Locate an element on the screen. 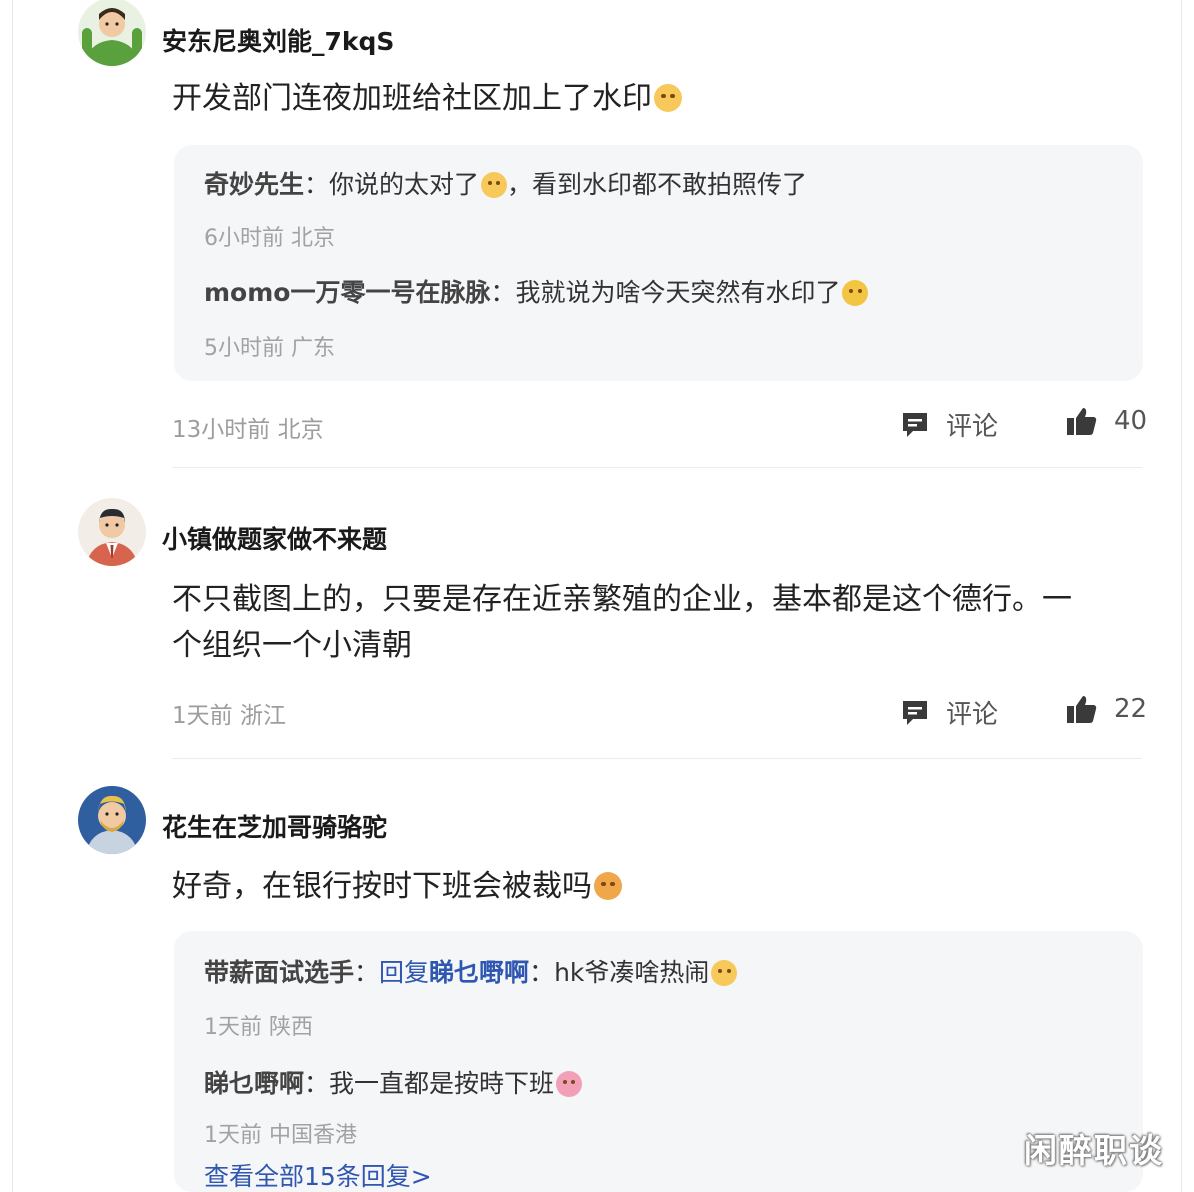 This screenshot has width=1194, height=1192. reply-meta: 1天前 陕西 is located at coordinates (258, 1027).